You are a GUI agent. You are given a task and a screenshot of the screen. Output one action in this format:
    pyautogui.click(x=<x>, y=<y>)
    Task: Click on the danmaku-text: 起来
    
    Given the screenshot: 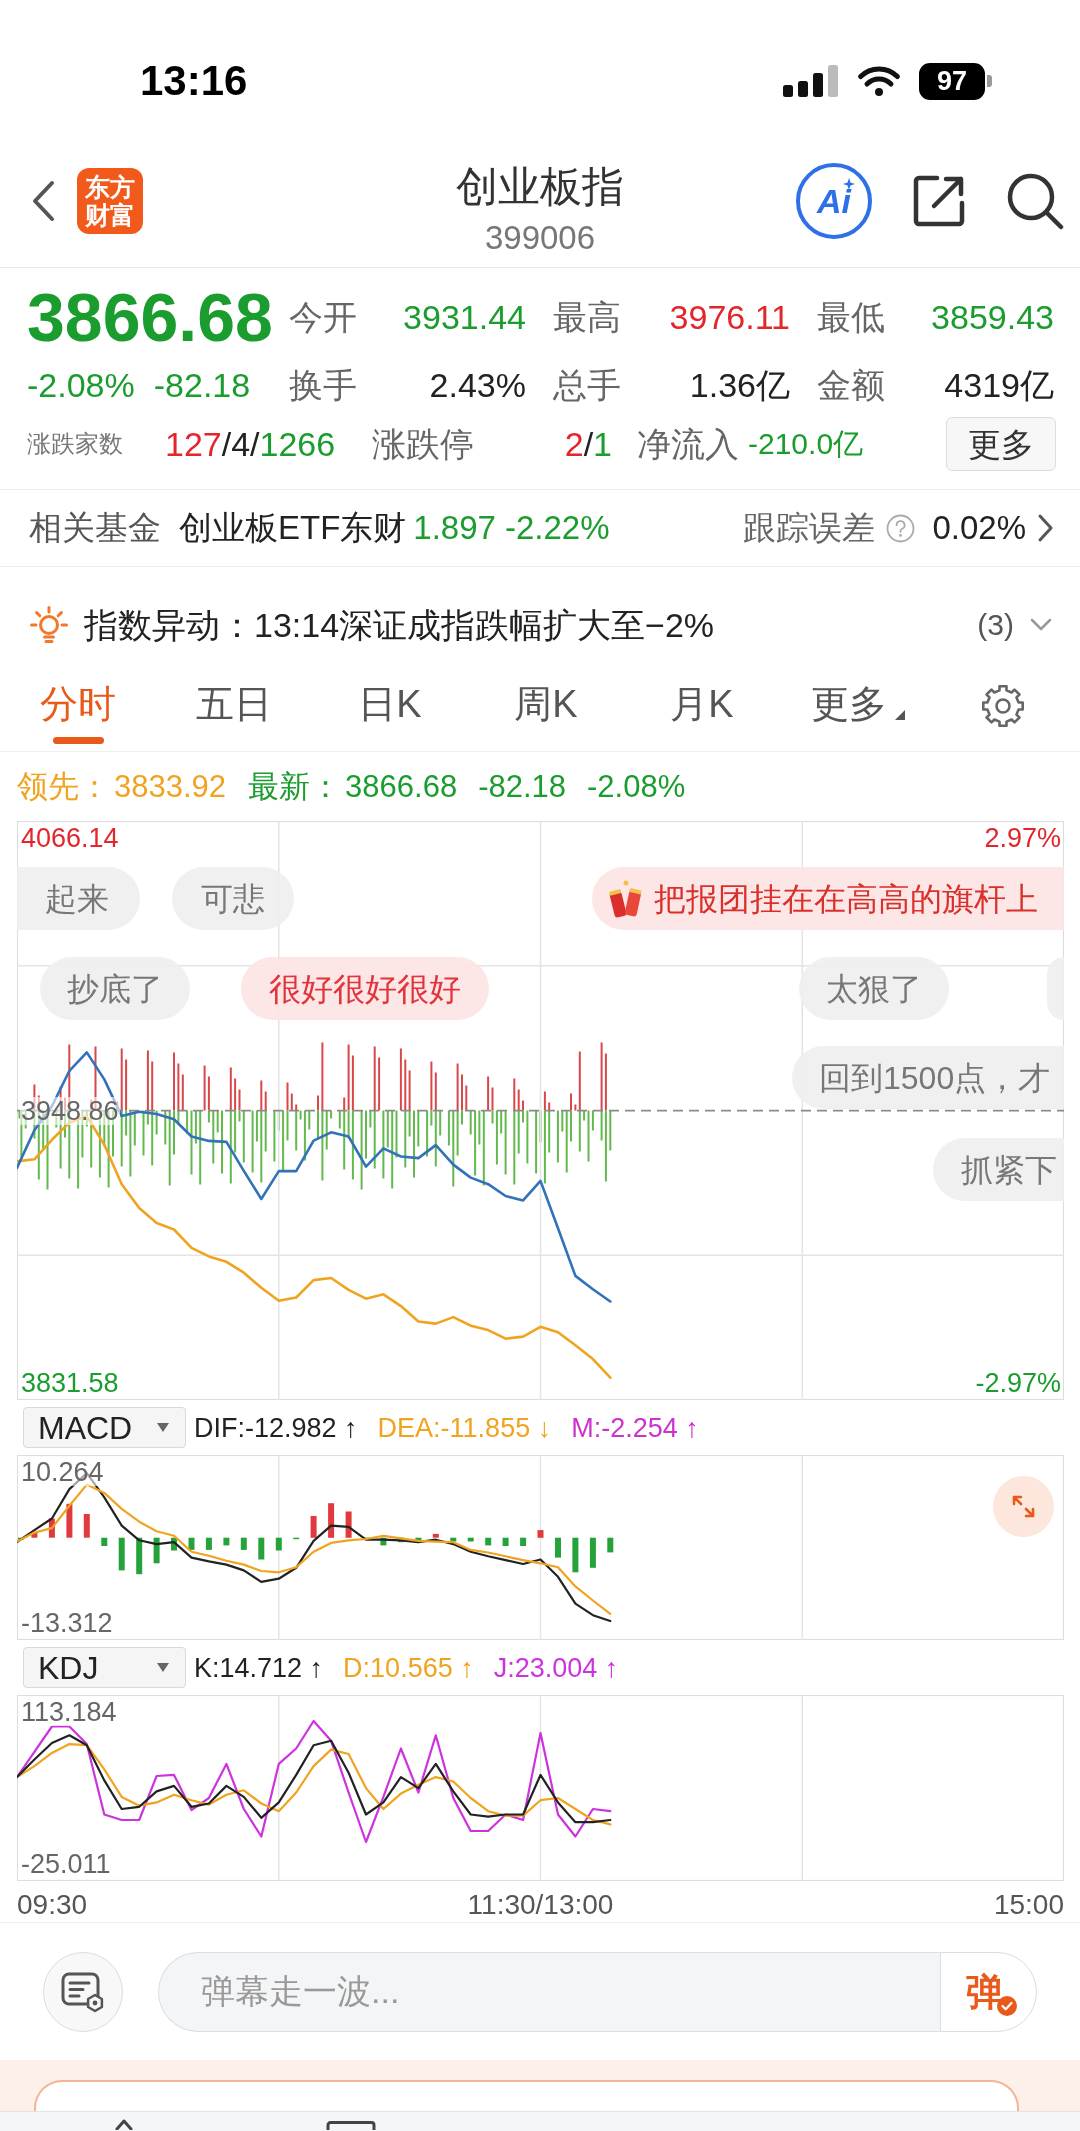 What is the action you would take?
    pyautogui.click(x=77, y=898)
    